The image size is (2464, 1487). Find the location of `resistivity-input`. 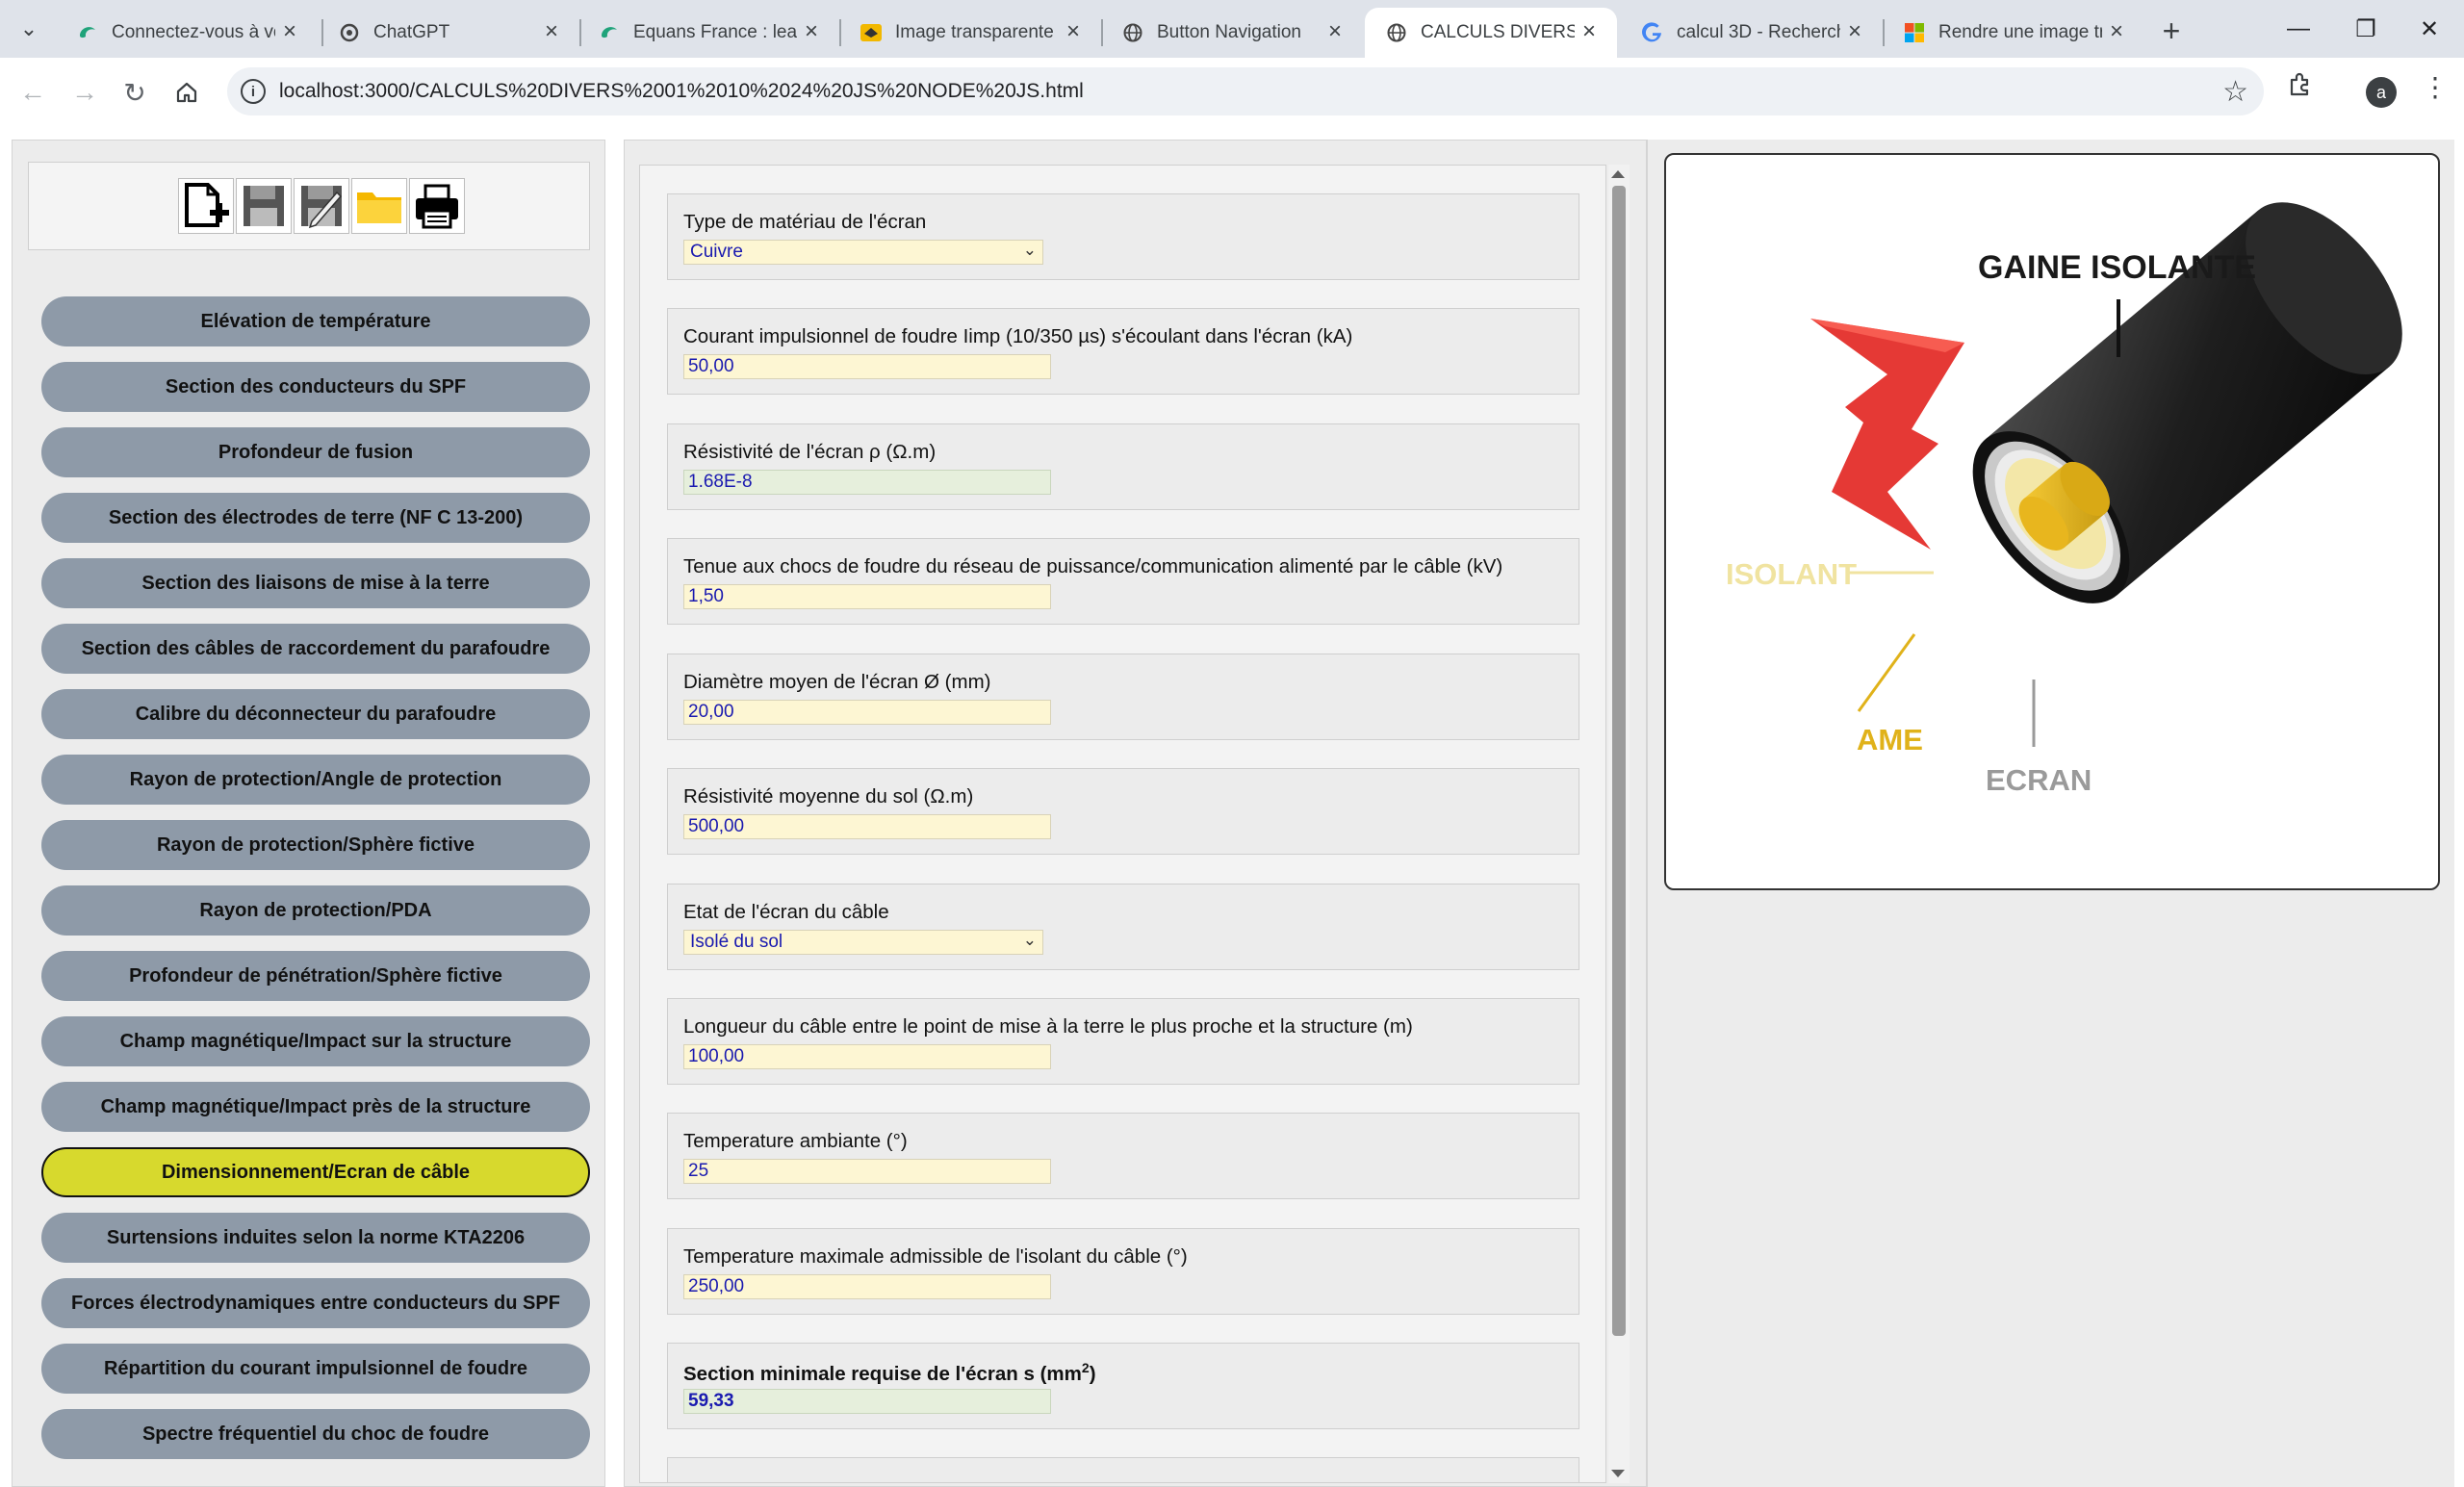

resistivity-input is located at coordinates (867, 482).